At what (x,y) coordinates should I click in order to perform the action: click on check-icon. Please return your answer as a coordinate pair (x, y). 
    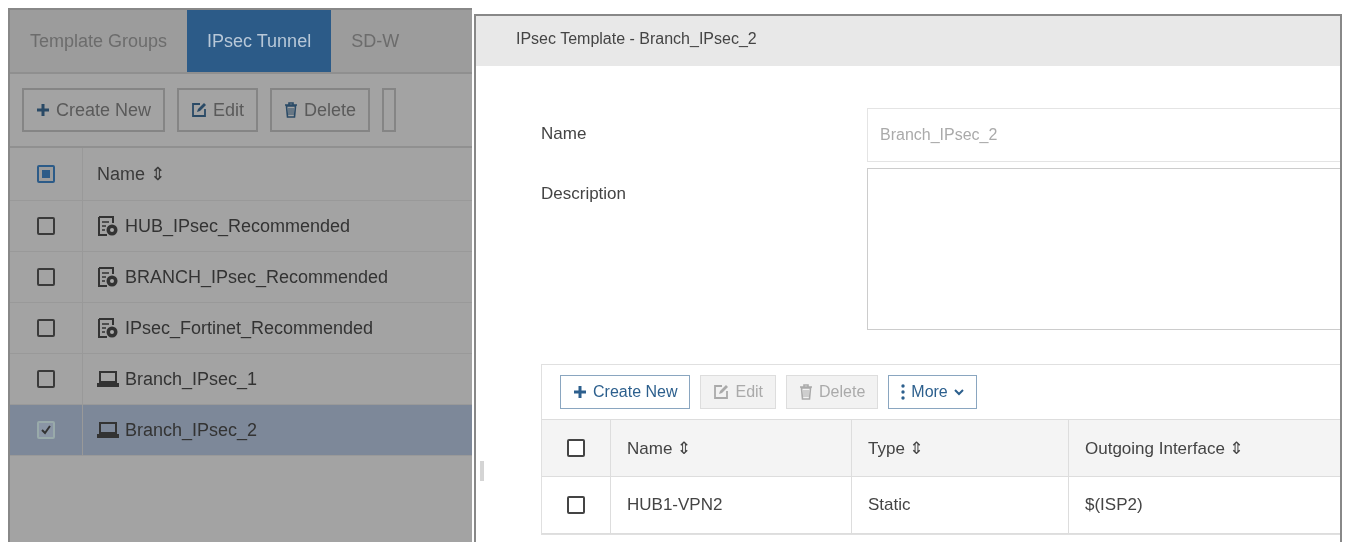
    Looking at the image, I should click on (46, 430).